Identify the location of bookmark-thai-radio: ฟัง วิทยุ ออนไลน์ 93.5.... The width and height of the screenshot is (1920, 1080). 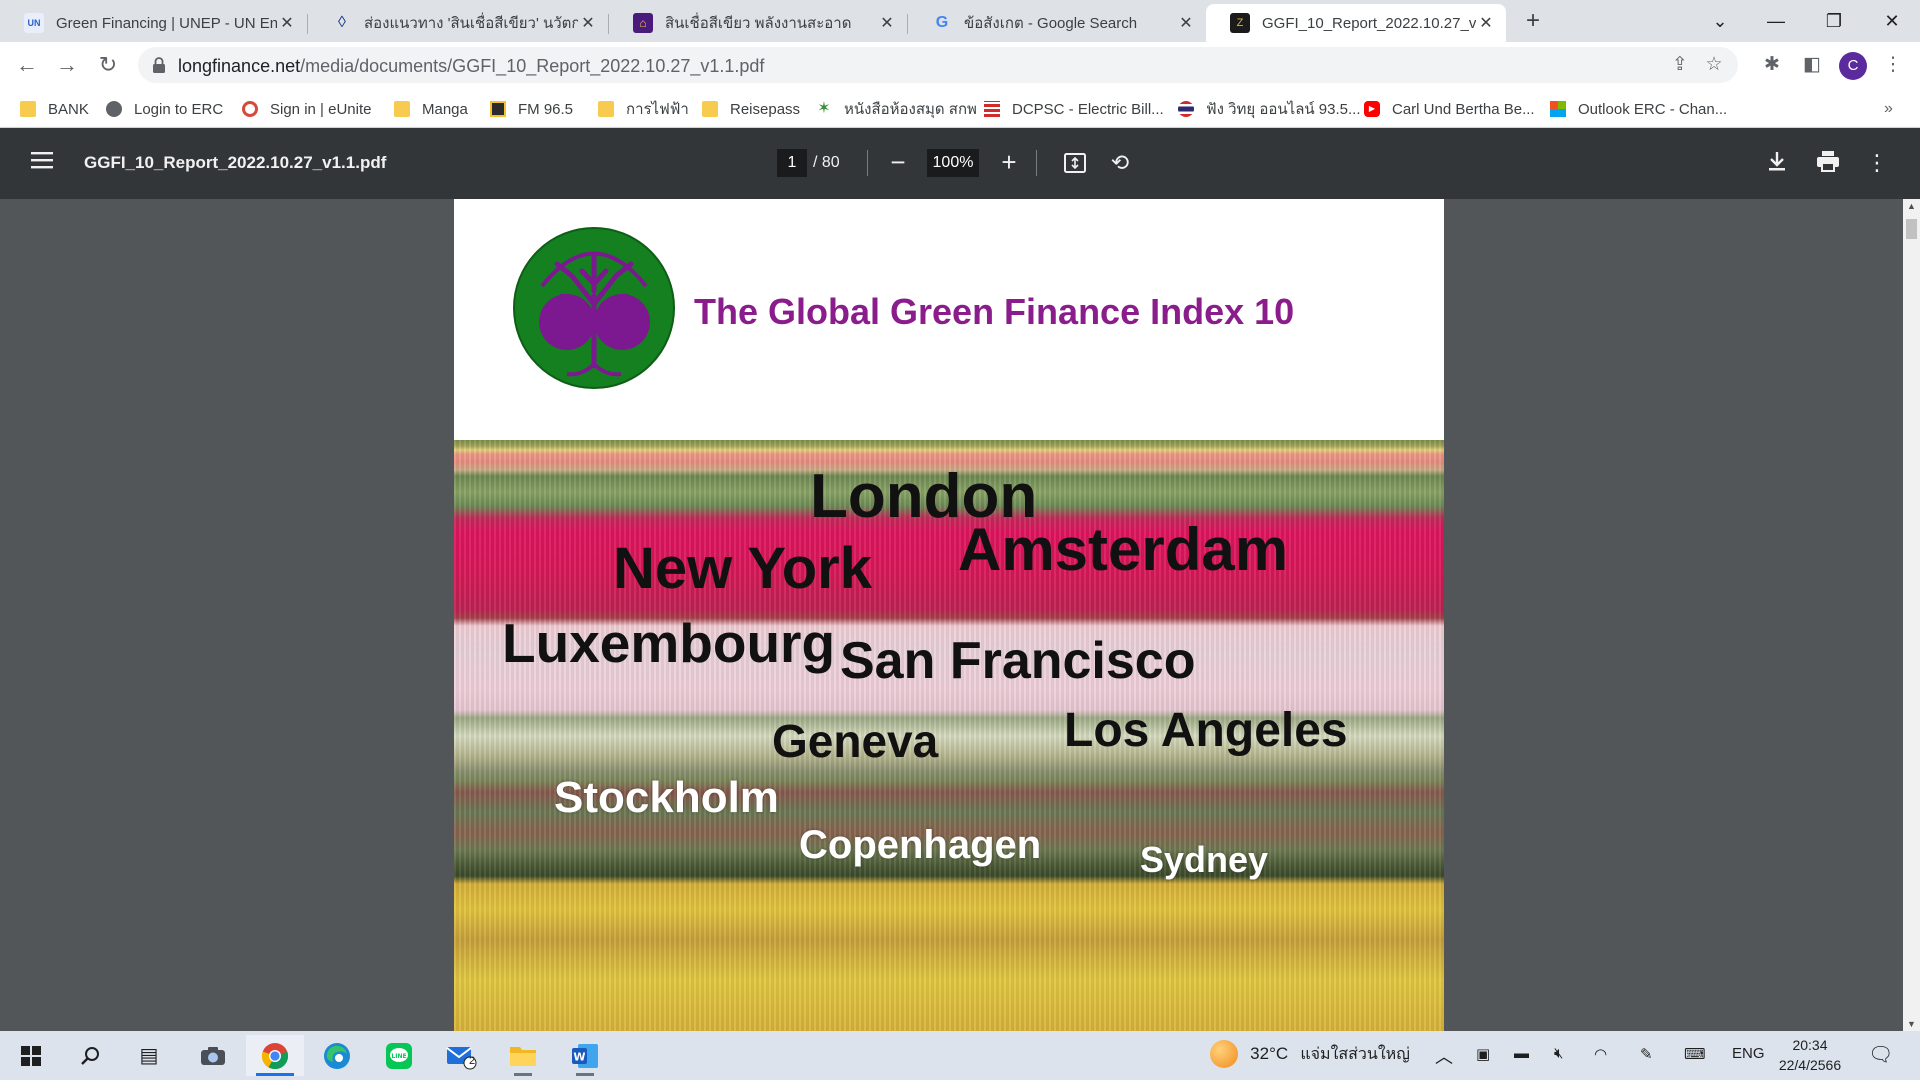
(1269, 109).